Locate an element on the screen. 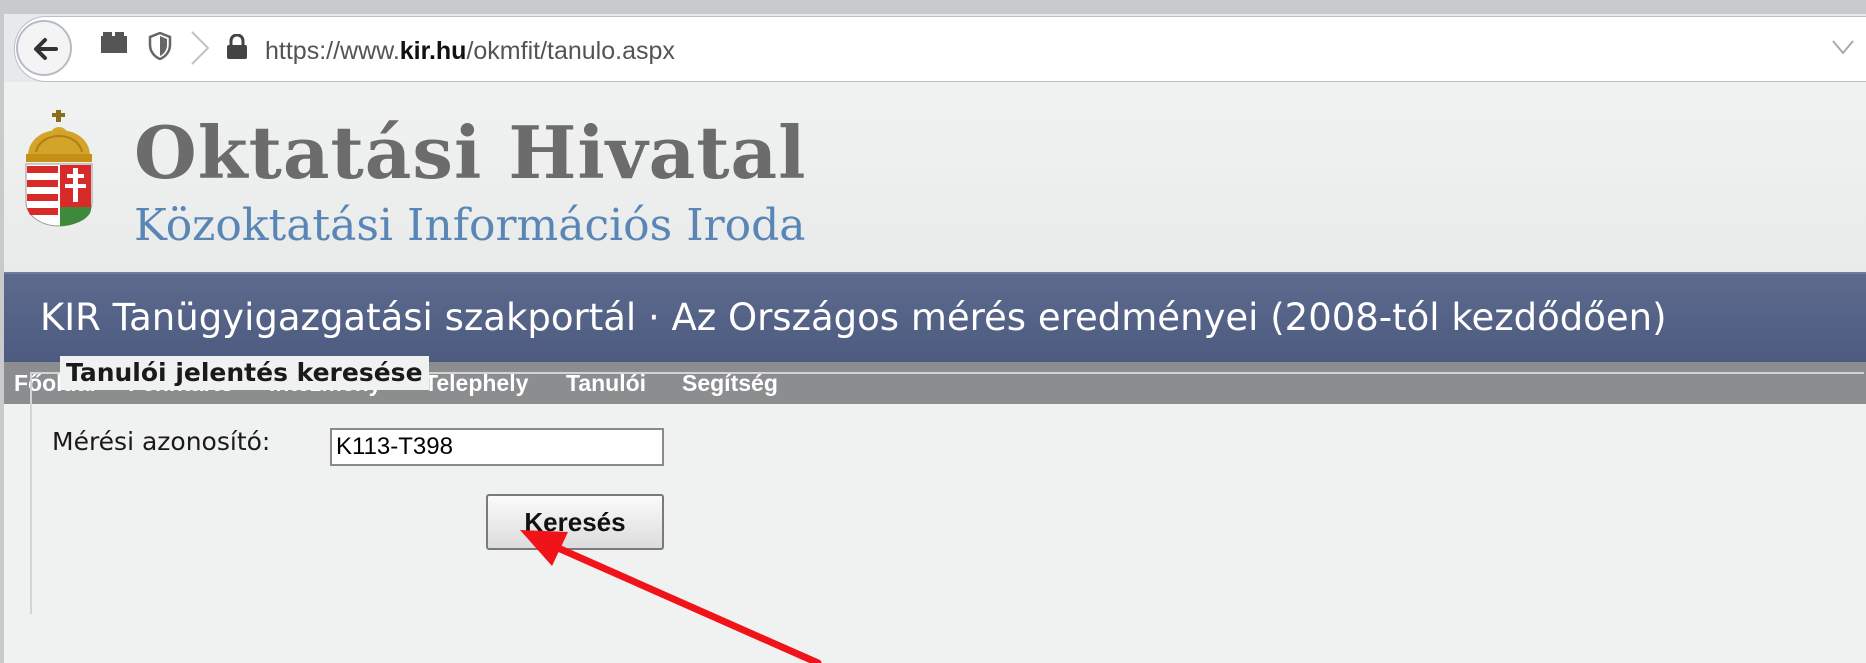 The image size is (1866, 663). window-frame-top is located at coordinates (933, 7).